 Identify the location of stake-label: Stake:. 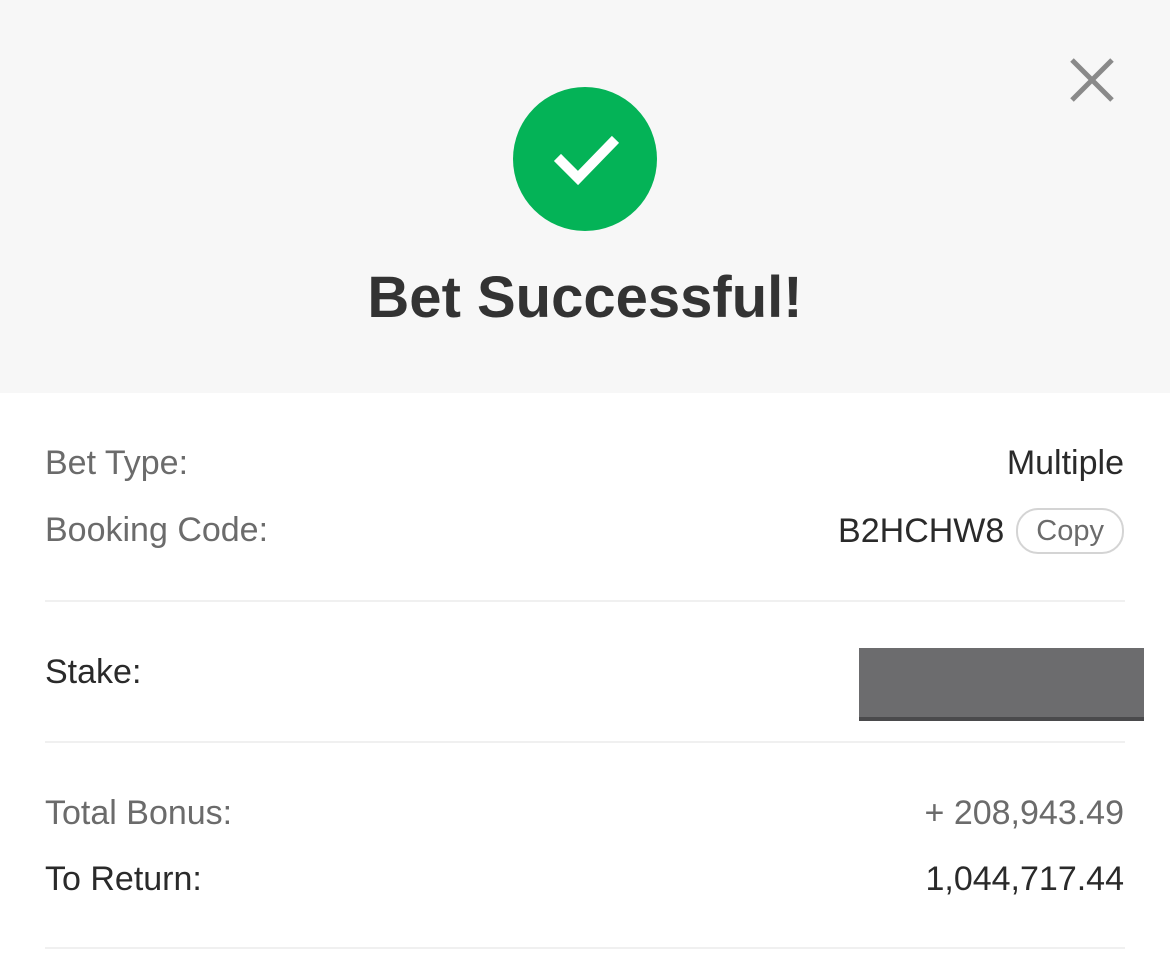
(93, 672).